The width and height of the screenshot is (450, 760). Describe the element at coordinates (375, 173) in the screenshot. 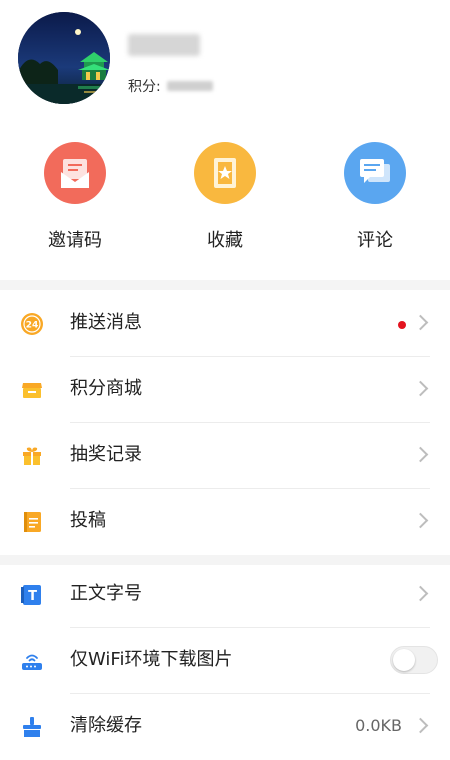

I see `comment-icon` at that location.